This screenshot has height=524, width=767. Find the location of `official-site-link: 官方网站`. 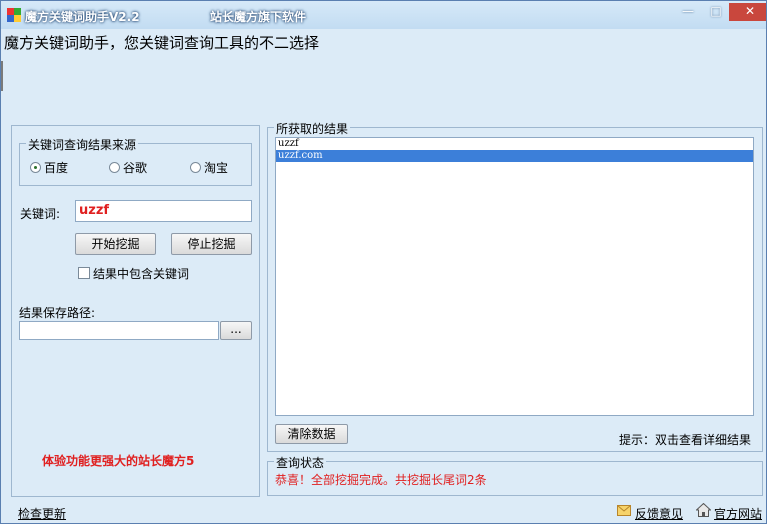

official-site-link: 官方网站 is located at coordinates (738, 513).